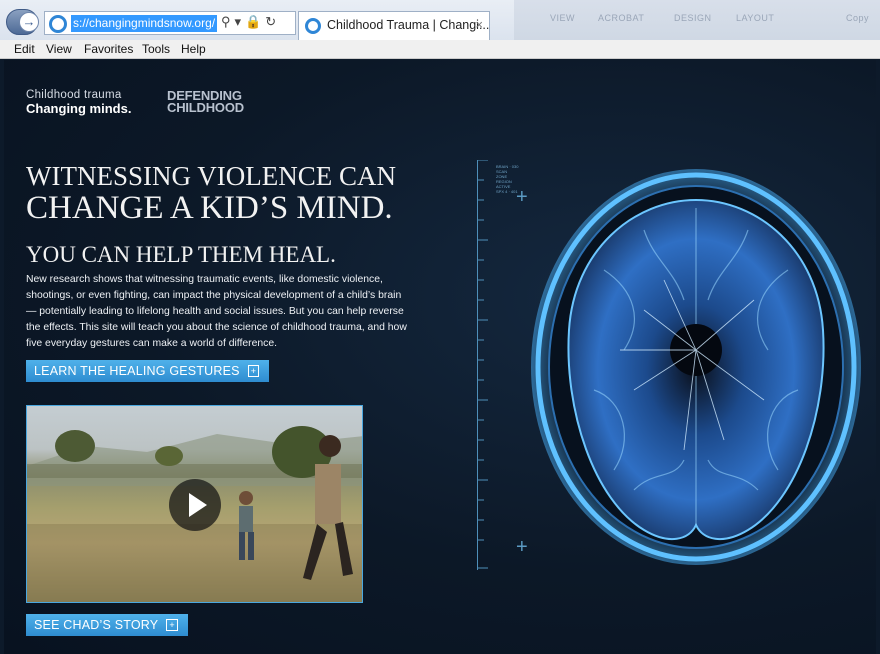 Image resolution: width=880 pixels, height=654 pixels. Describe the element at coordinates (313, 26) in the screenshot. I see `favicon-icon` at that location.